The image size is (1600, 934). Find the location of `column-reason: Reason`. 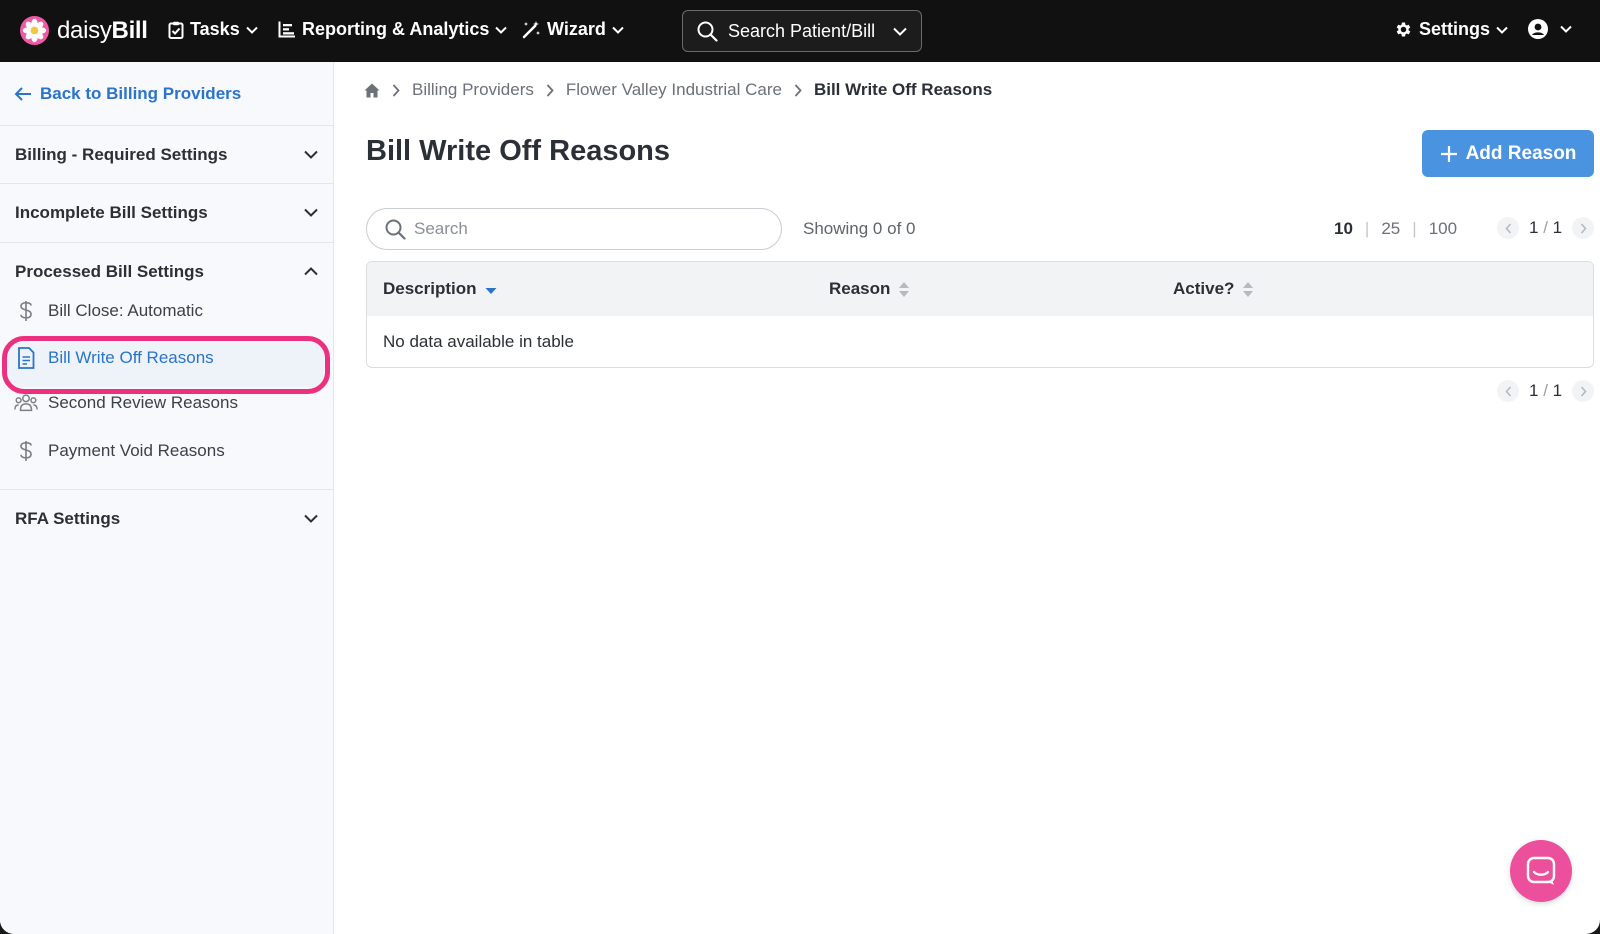

column-reason: Reason is located at coordinates (869, 289).